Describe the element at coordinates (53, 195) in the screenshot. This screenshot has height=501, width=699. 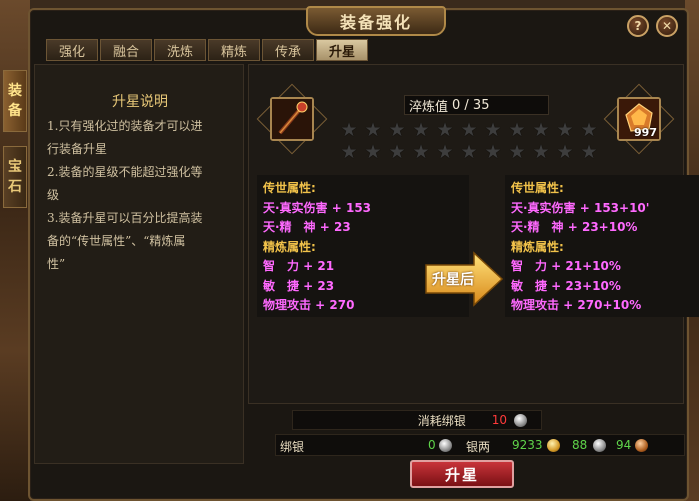
I see `description-line: 级` at that location.